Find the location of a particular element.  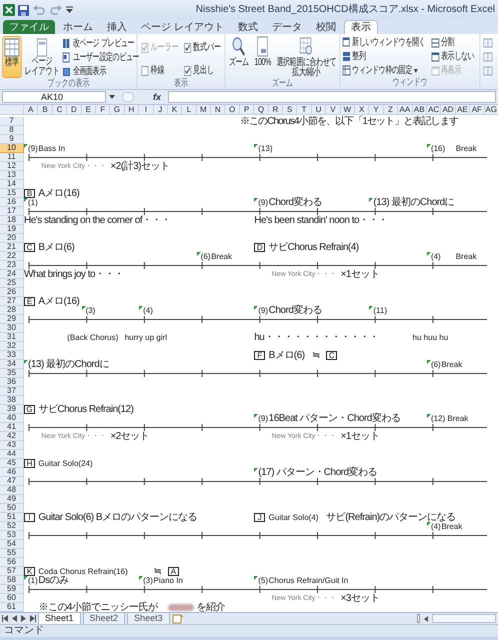

row-header: 39 is located at coordinates (12, 409).